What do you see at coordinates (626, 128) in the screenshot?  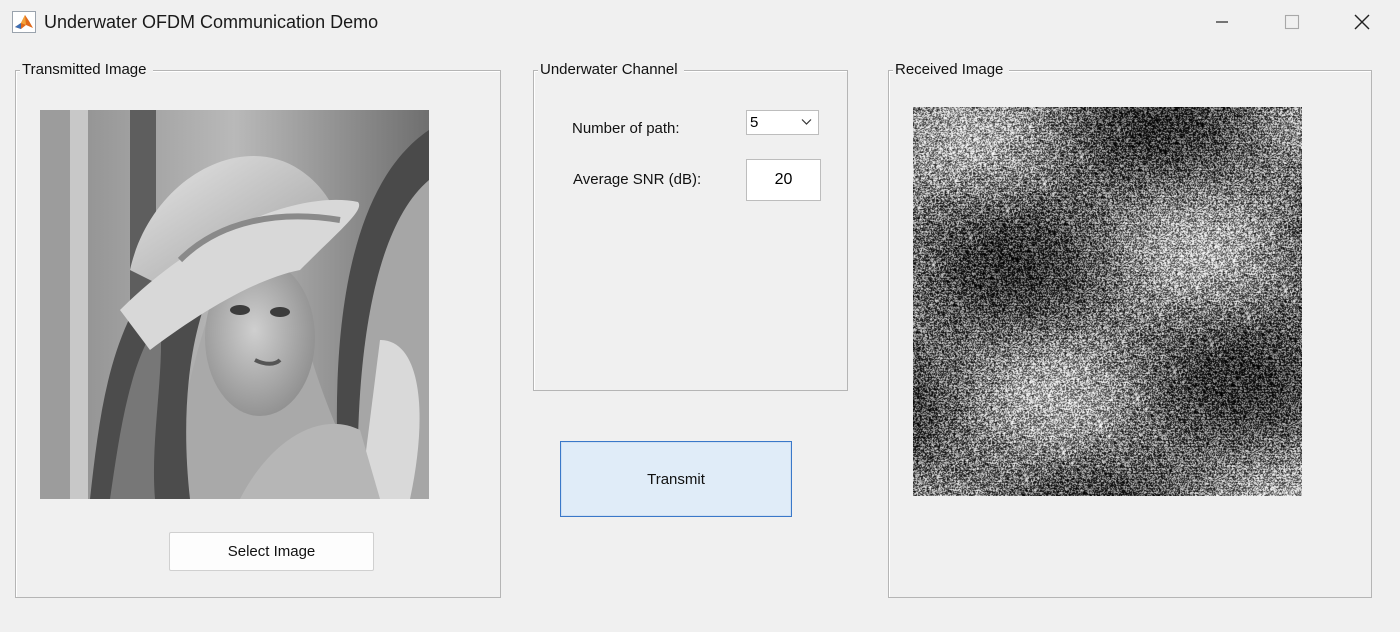 I see `number-of-path-label: Number of path:` at bounding box center [626, 128].